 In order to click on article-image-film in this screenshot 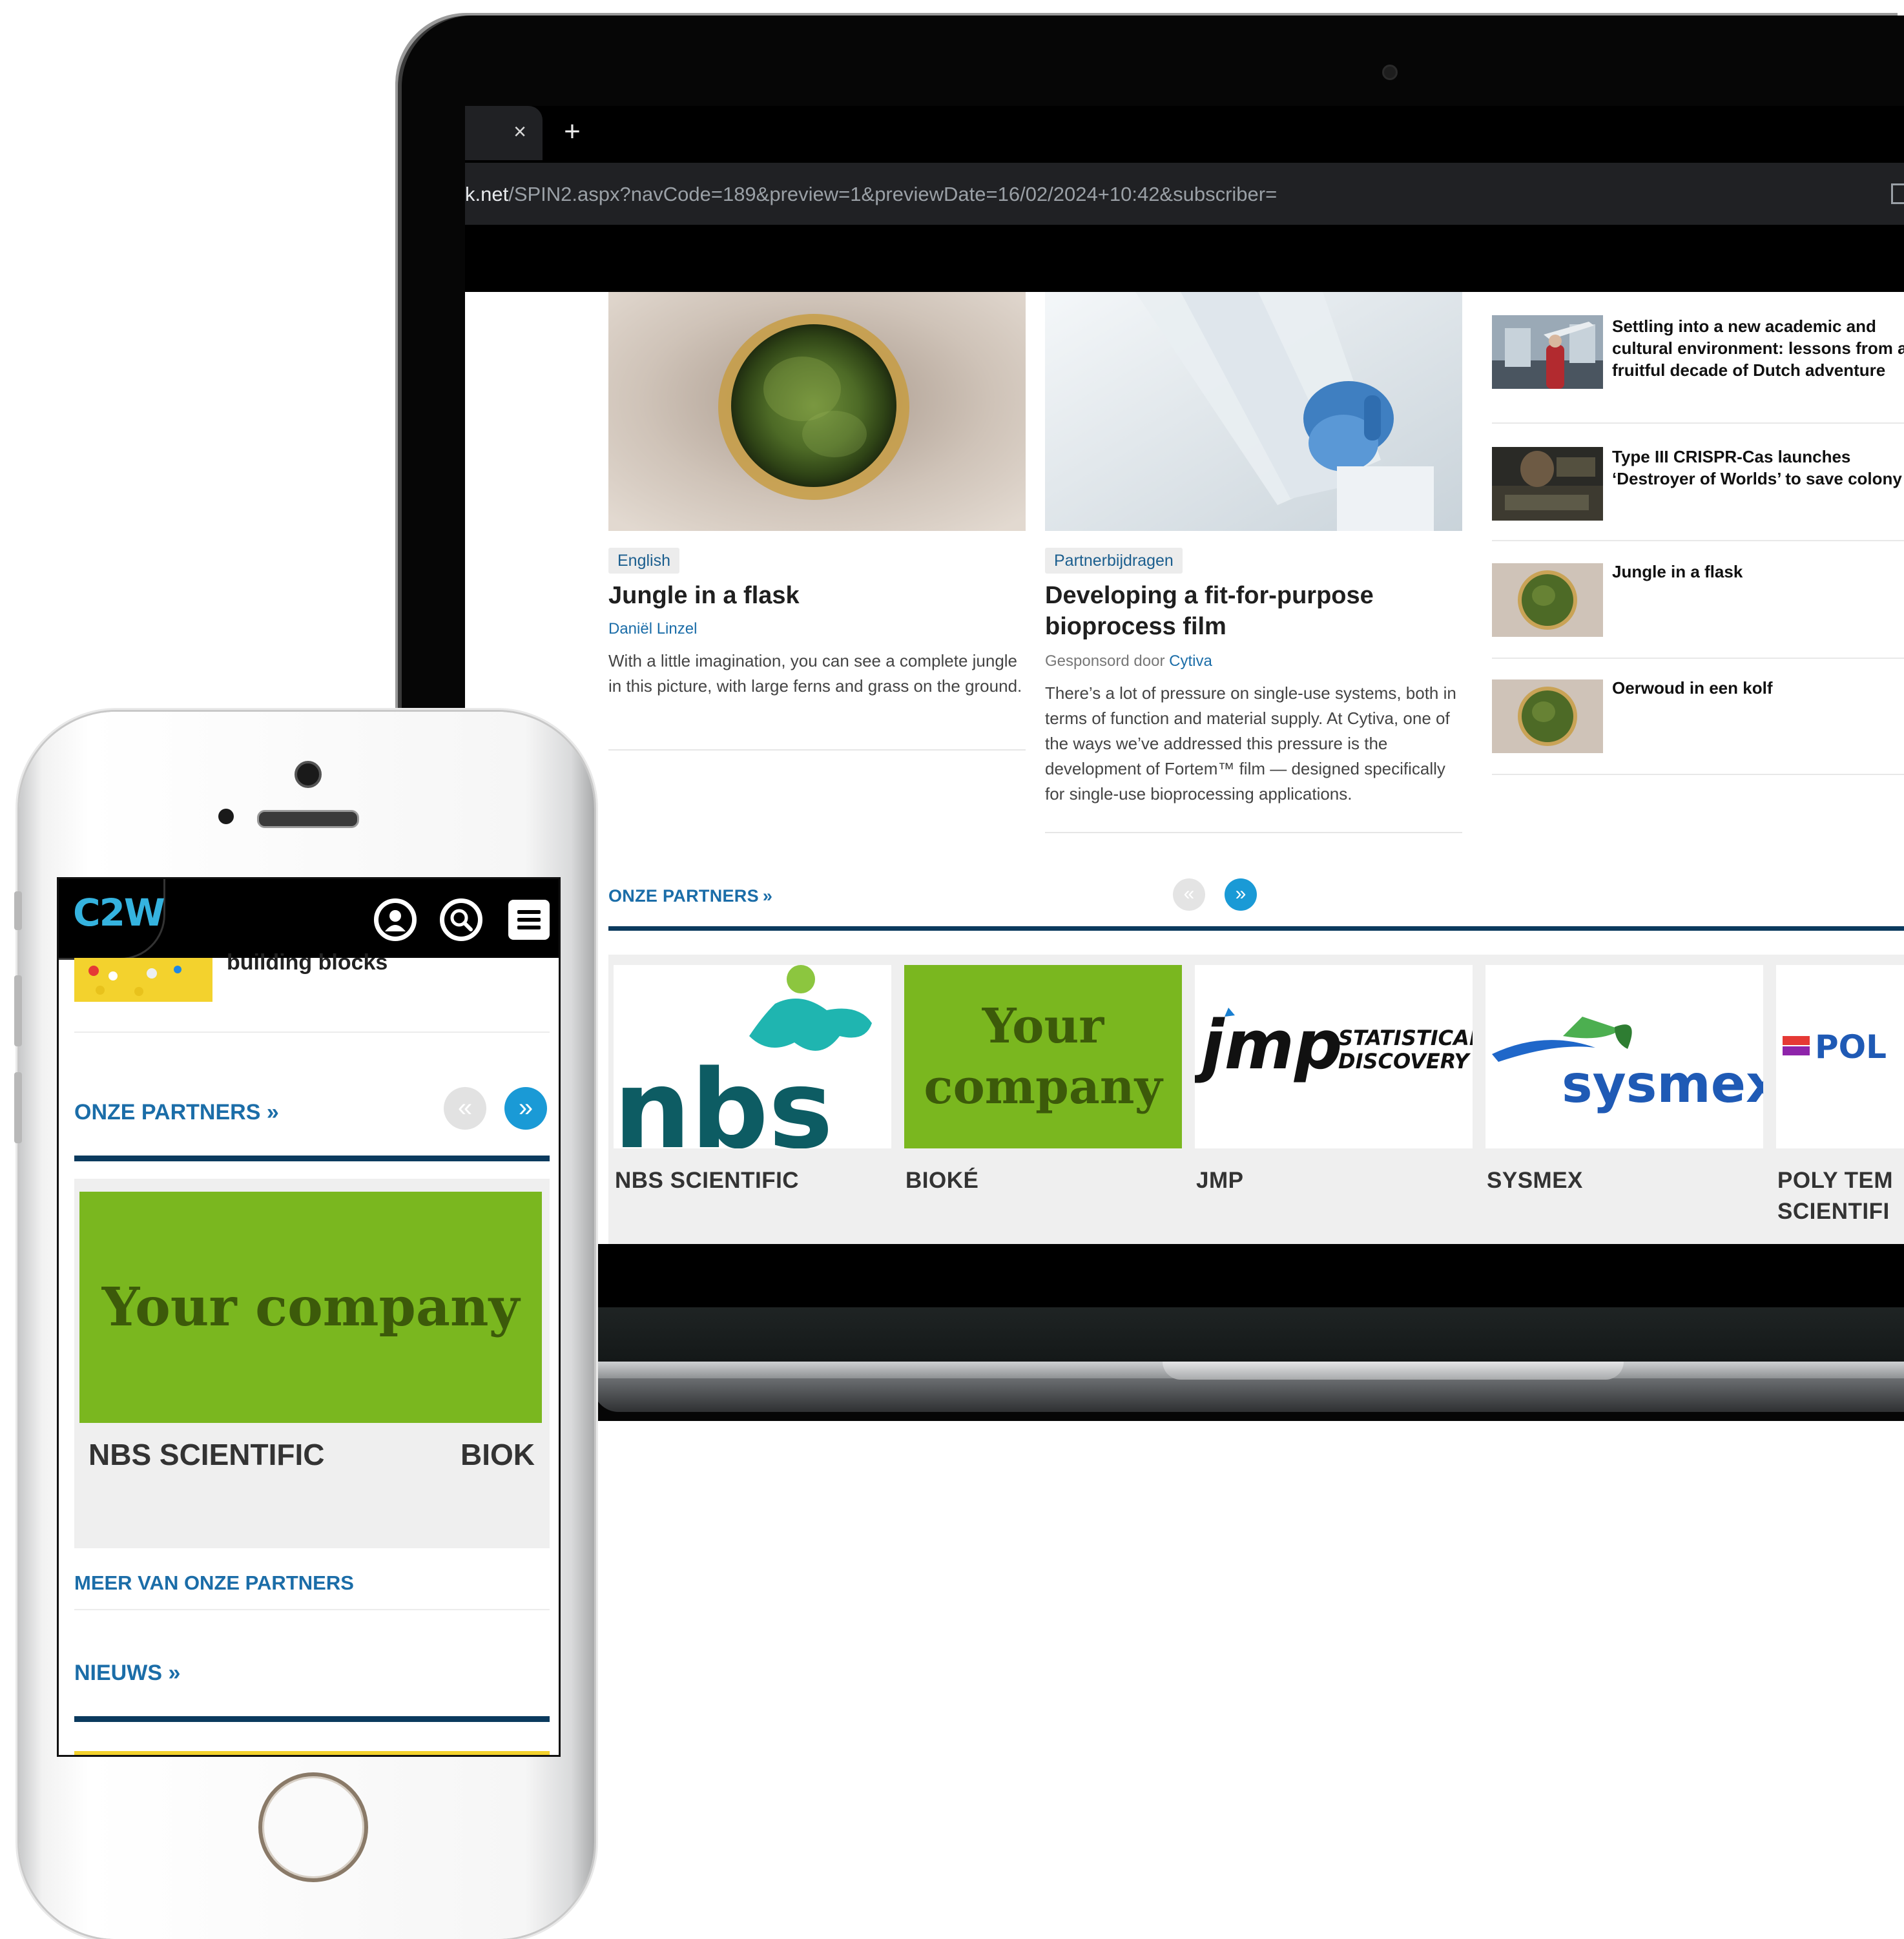, I will do `click(1253, 411)`.